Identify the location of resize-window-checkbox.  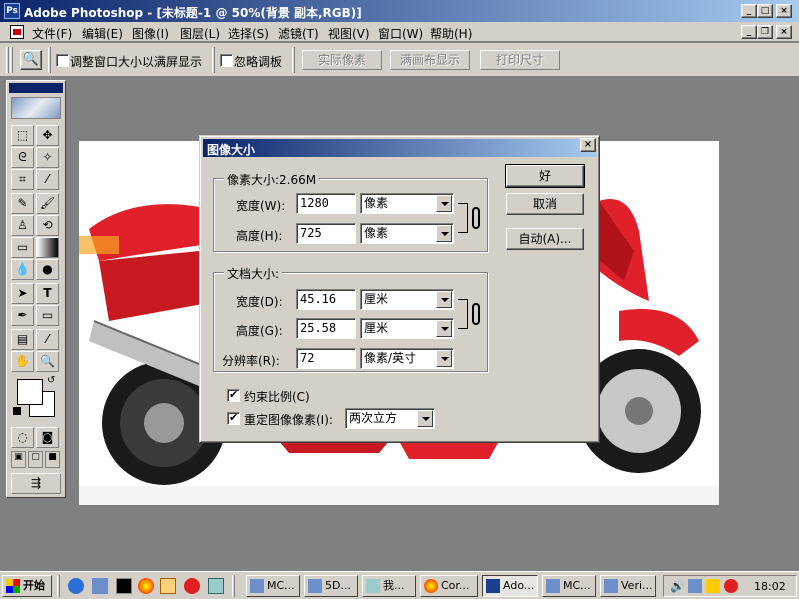
(62, 60).